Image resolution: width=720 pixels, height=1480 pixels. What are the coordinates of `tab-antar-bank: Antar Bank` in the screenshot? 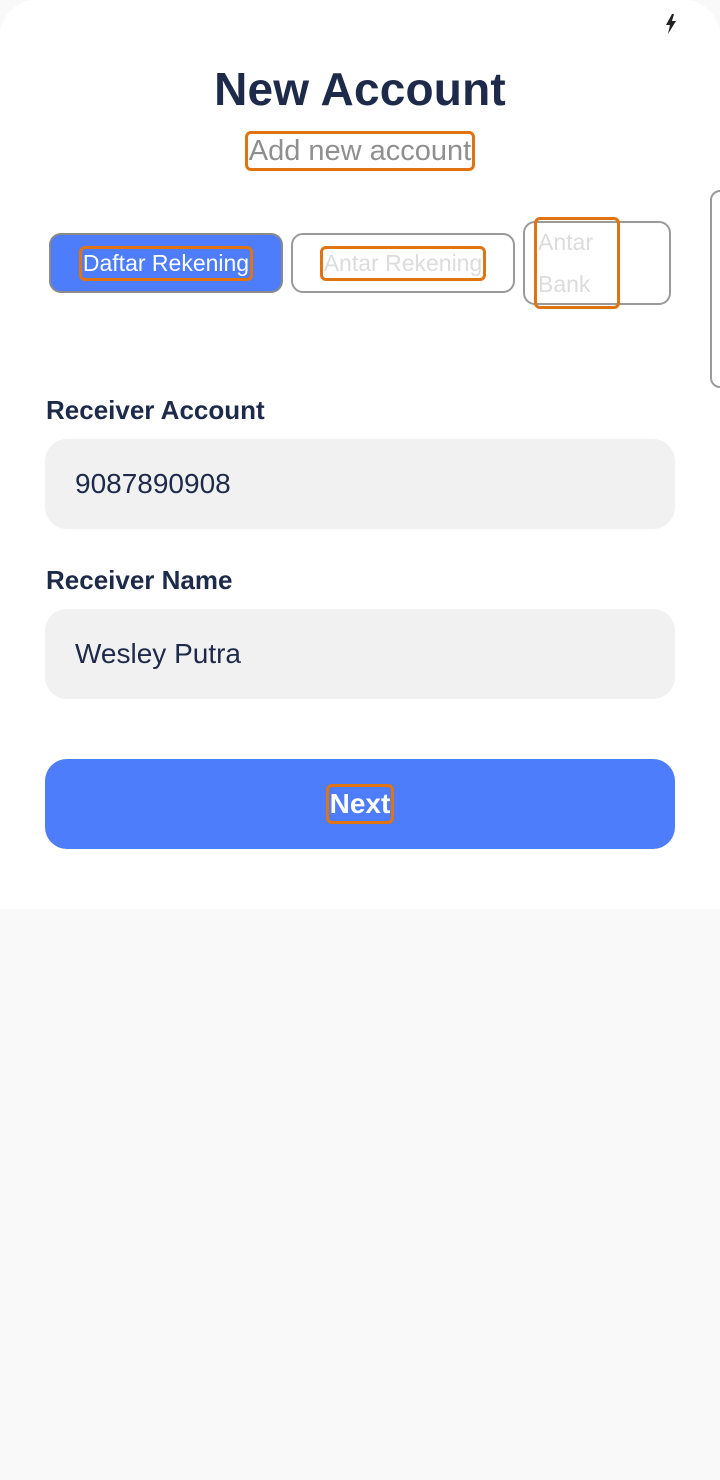 It's located at (597, 263).